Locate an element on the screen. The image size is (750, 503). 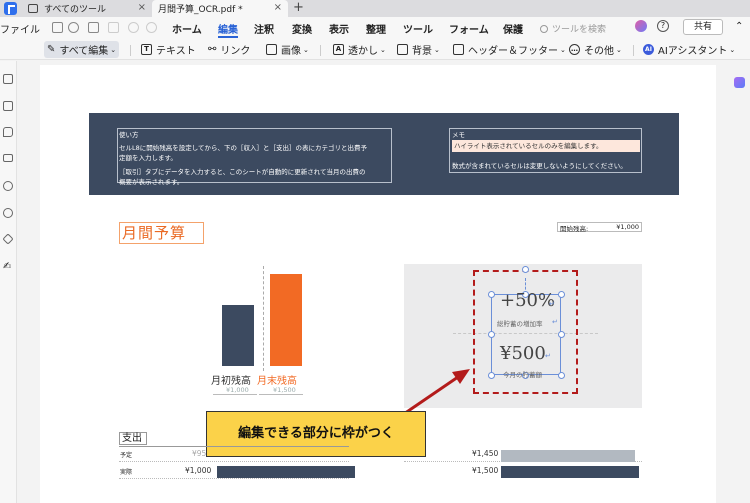
callout-annotation: 編集できる部分に枠がつく is located at coordinates (316, 434).